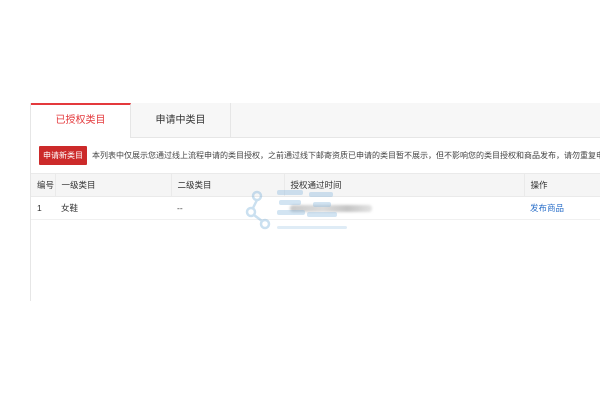 Image resolution: width=600 pixels, height=400 pixels. I want to click on cell-category-level-1: 女鞋, so click(113, 208).